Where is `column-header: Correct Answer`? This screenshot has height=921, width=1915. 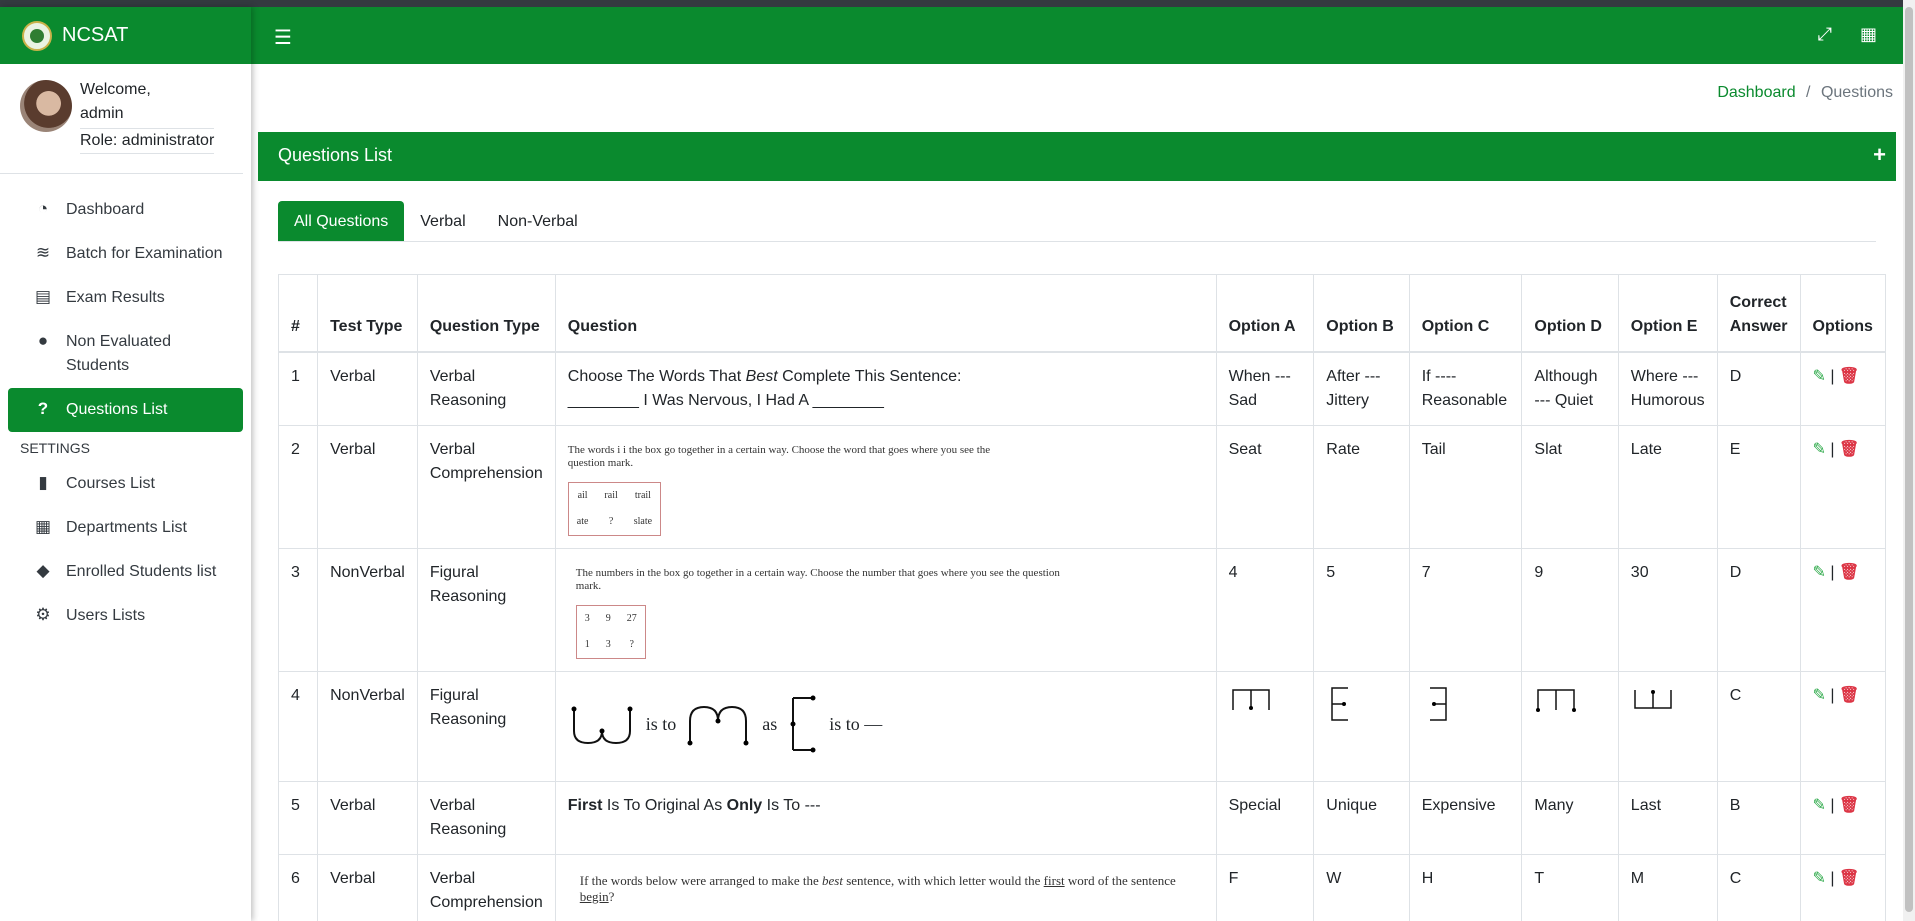 column-header: Correct Answer is located at coordinates (1758, 313).